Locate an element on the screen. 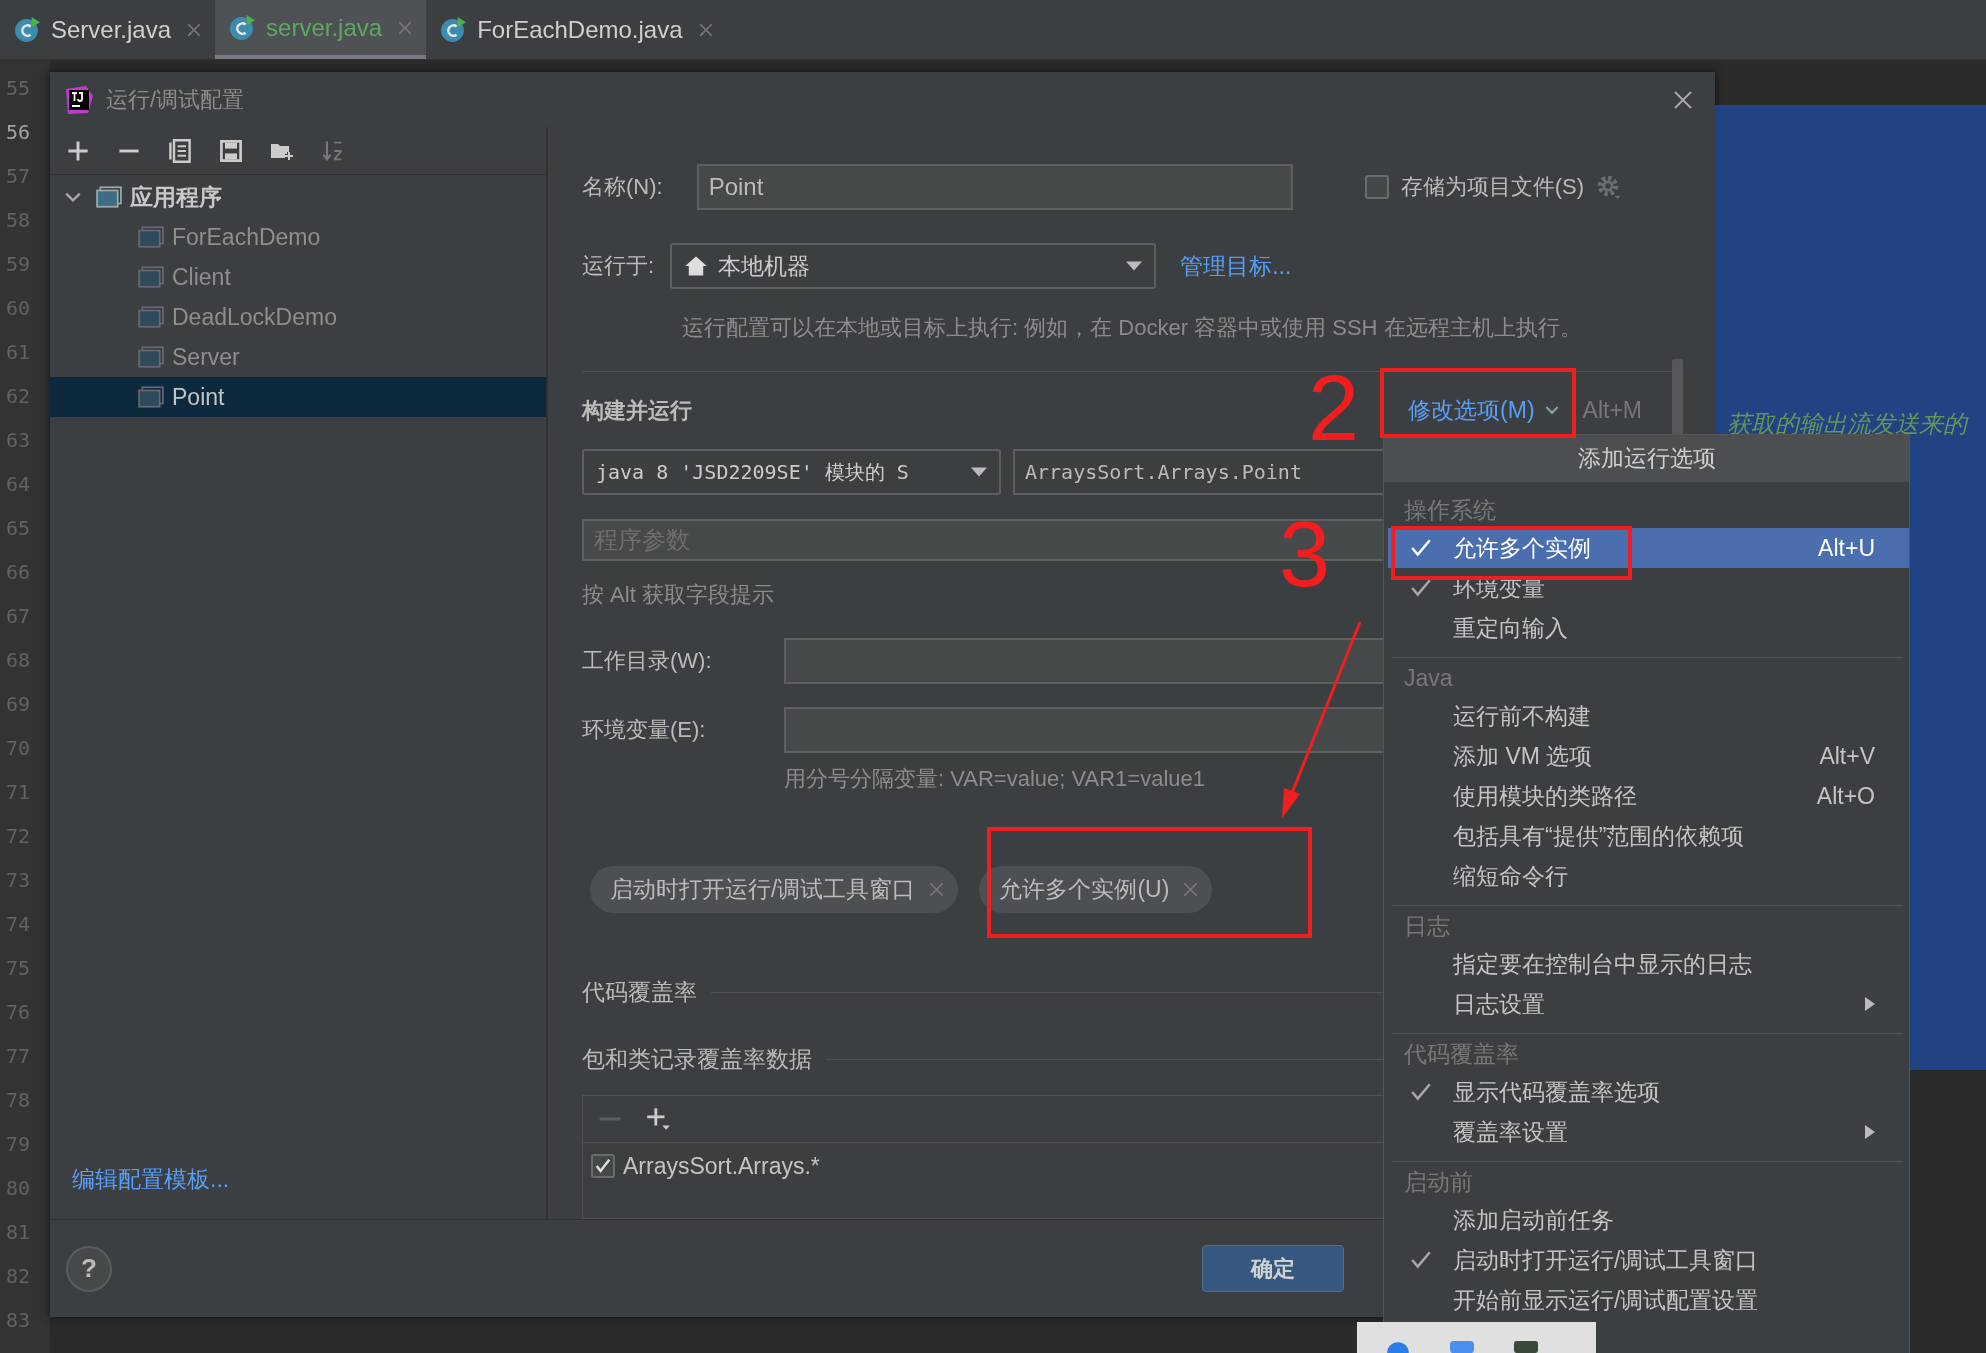  menu-section-title: 启动前 is located at coordinates (1438, 1182).